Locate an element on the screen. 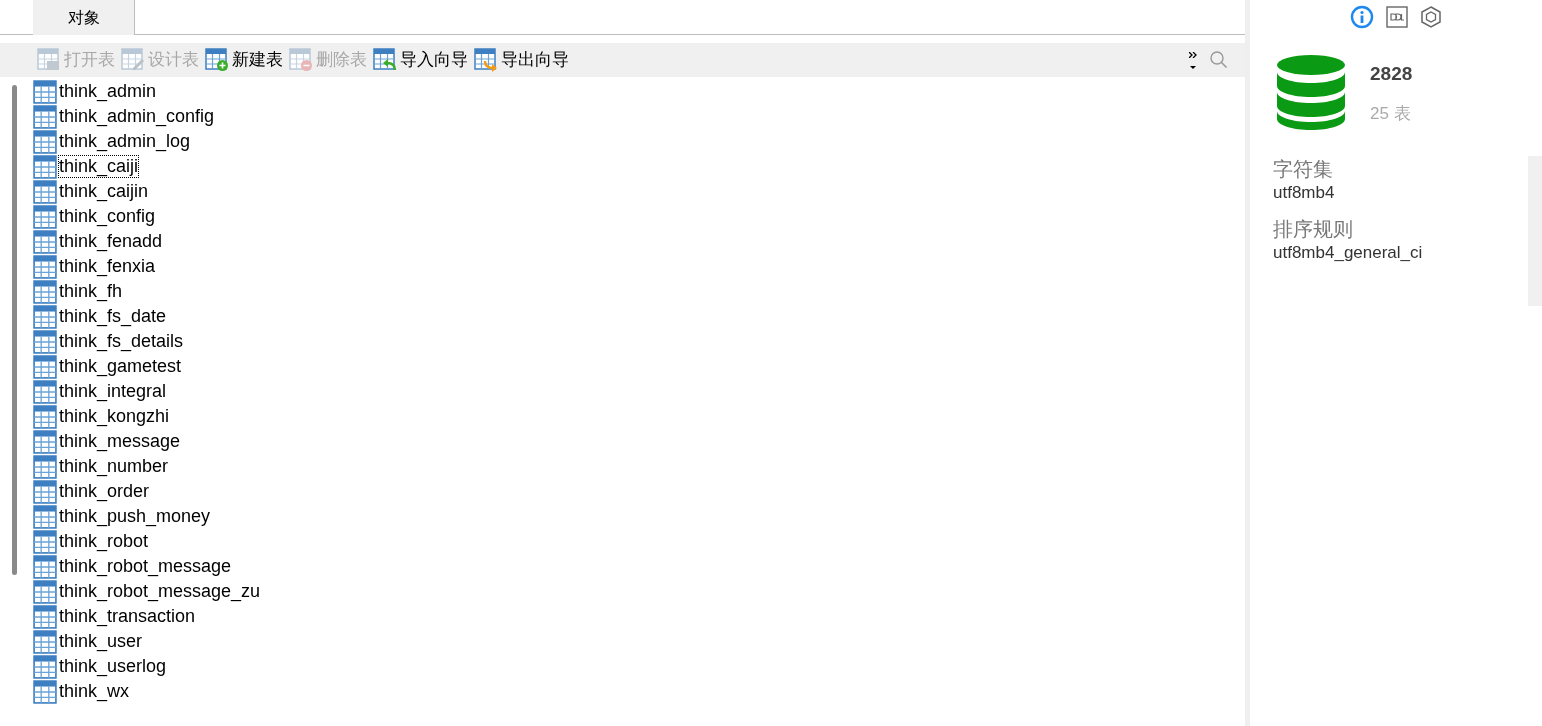 Image resolution: width=1542 pixels, height=726 pixels. table-item: think_caiji is located at coordinates (99, 166).